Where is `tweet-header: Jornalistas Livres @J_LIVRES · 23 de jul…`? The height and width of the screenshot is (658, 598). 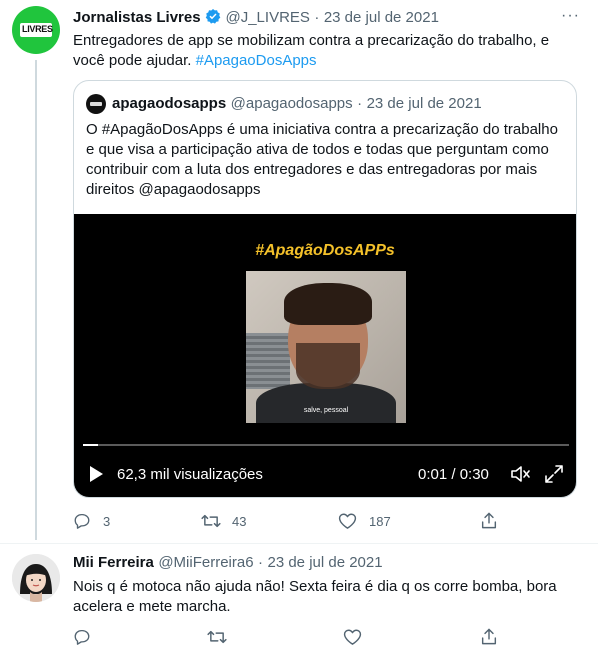
tweet-header: Jornalistas Livres @J_LIVRES · 23 de jul… is located at coordinates (256, 17).